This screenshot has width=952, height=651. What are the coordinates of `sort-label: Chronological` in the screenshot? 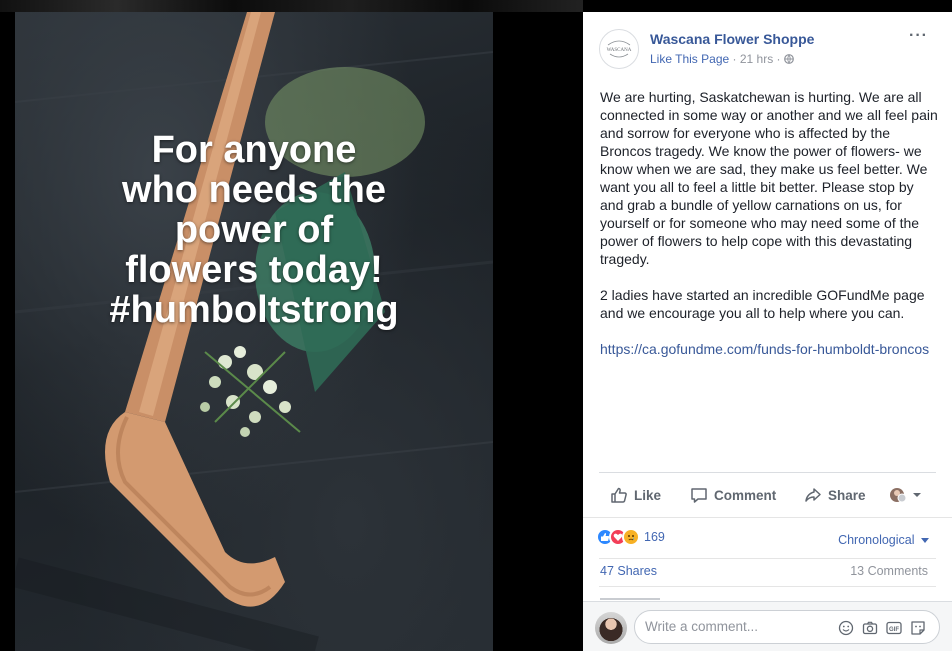 It's located at (876, 540).